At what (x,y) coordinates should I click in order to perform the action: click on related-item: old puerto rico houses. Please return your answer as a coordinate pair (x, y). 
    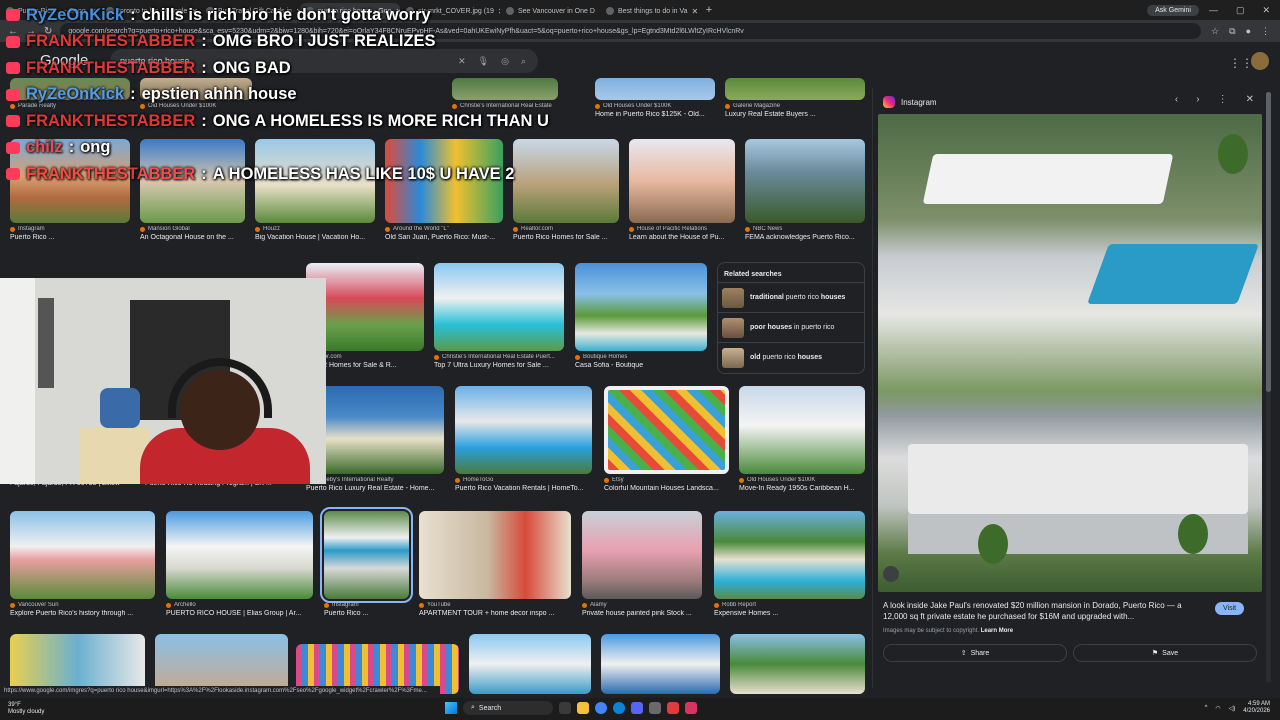
    Looking at the image, I should click on (791, 357).